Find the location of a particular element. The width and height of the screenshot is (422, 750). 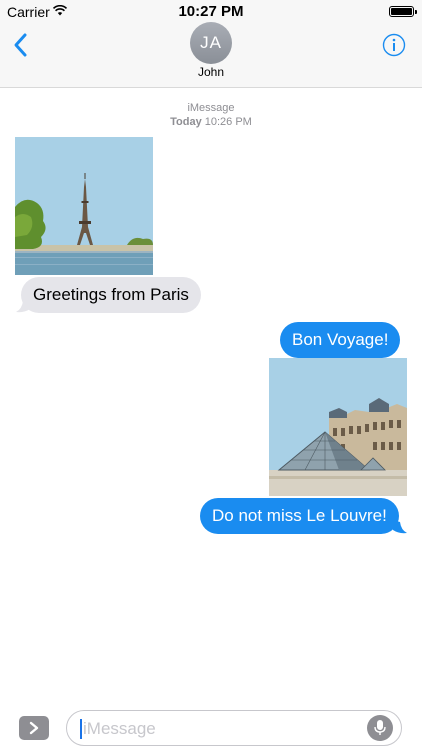

battery-icon is located at coordinates (403, 11).